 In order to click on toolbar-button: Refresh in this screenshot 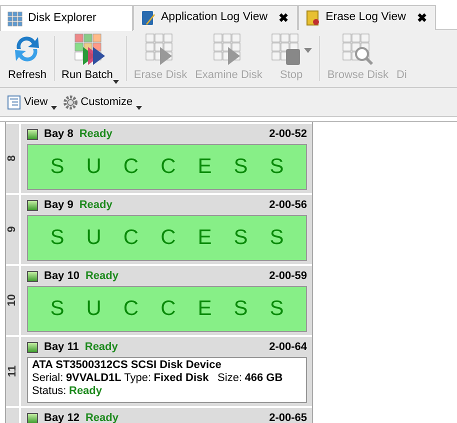, I will do `click(27, 58)`.